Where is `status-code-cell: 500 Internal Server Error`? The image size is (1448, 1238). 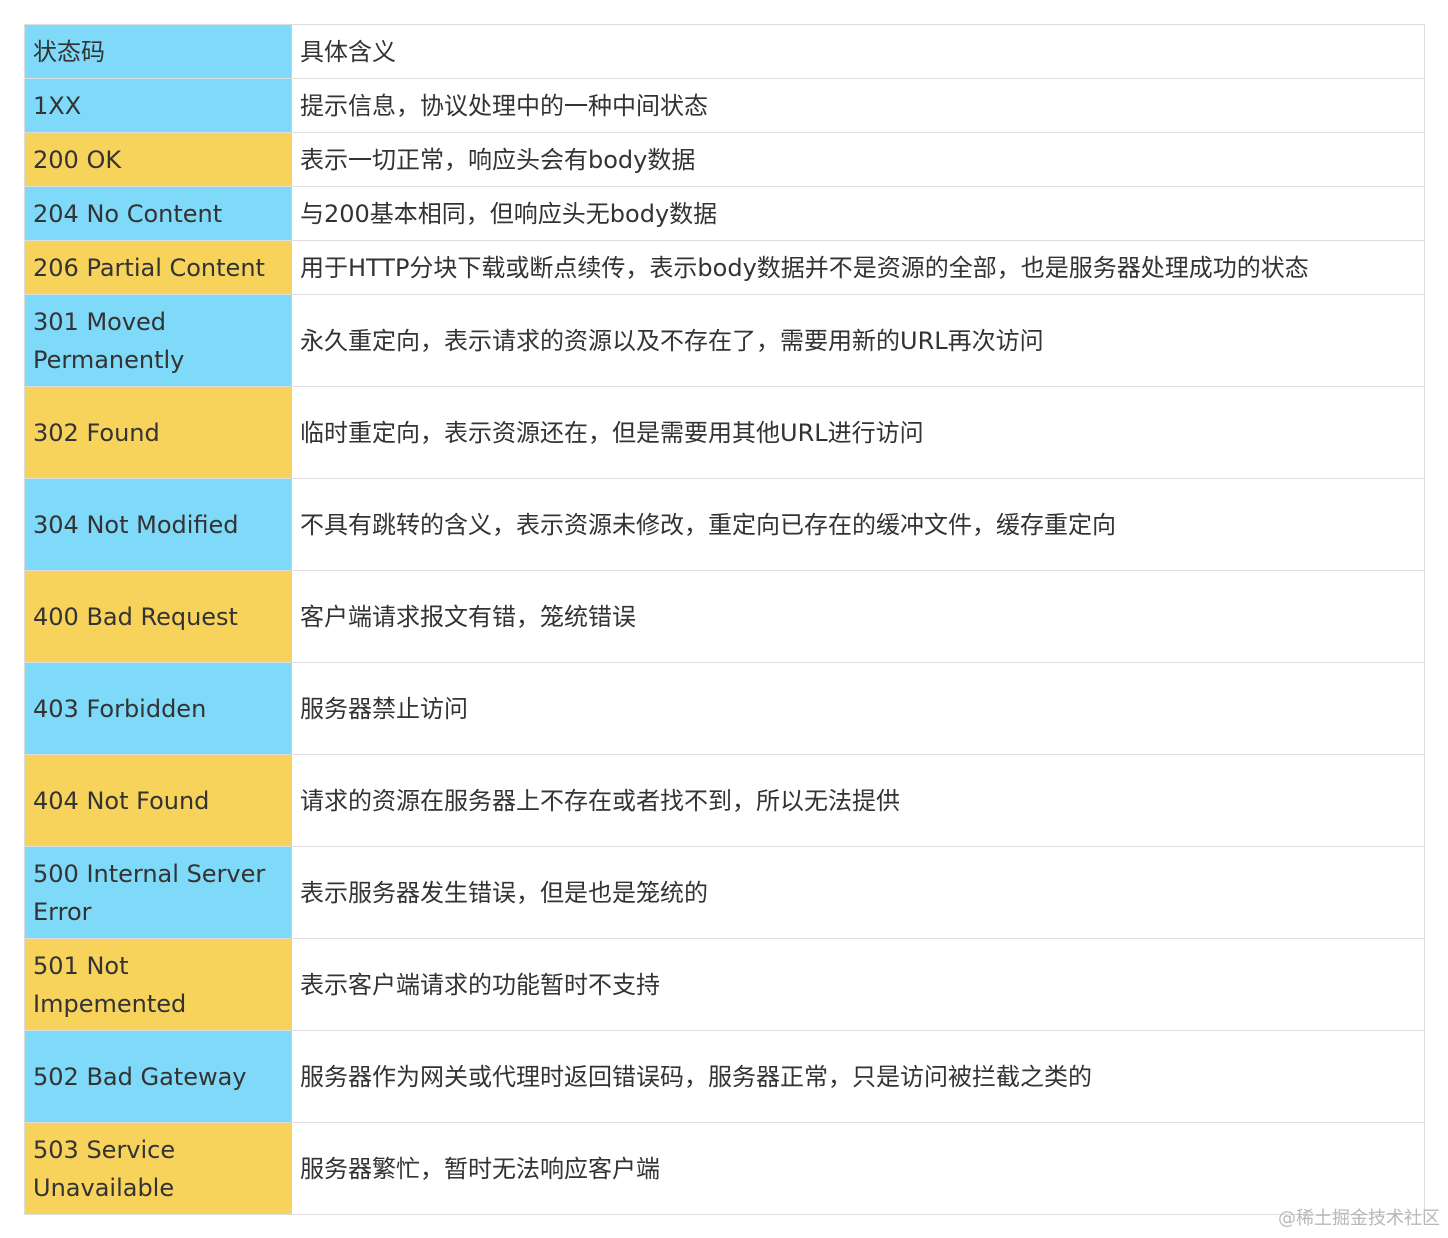 status-code-cell: 500 Internal Server Error is located at coordinates (158, 892).